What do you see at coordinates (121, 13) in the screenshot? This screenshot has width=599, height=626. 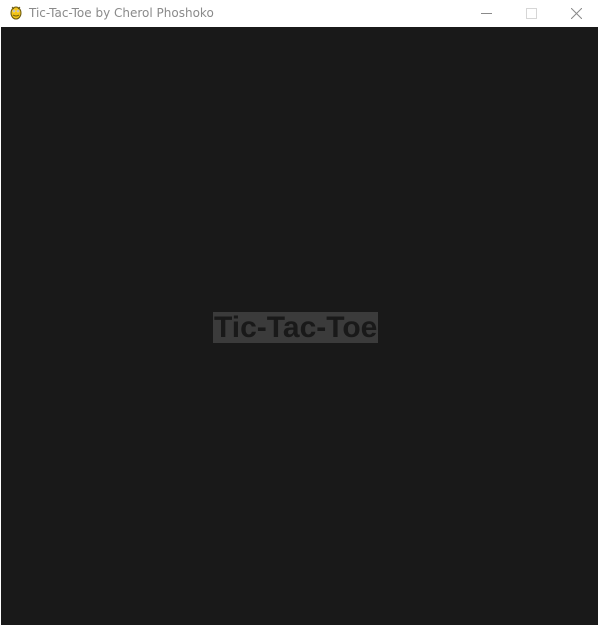 I see `window-title: Tic-Tac-Toe by Cherol Phoshoko` at bounding box center [121, 13].